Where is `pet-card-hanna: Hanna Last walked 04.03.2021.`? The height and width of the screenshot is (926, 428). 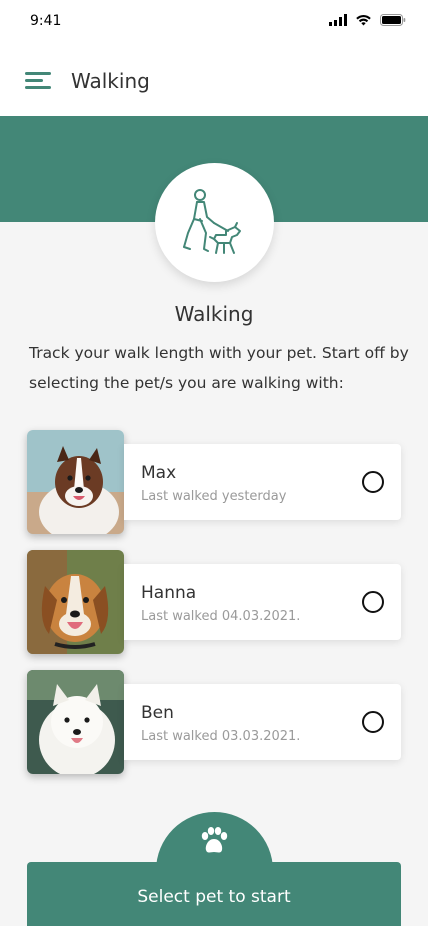
pet-card-hanna: Hanna Last walked 04.03.2021. is located at coordinates (262, 602).